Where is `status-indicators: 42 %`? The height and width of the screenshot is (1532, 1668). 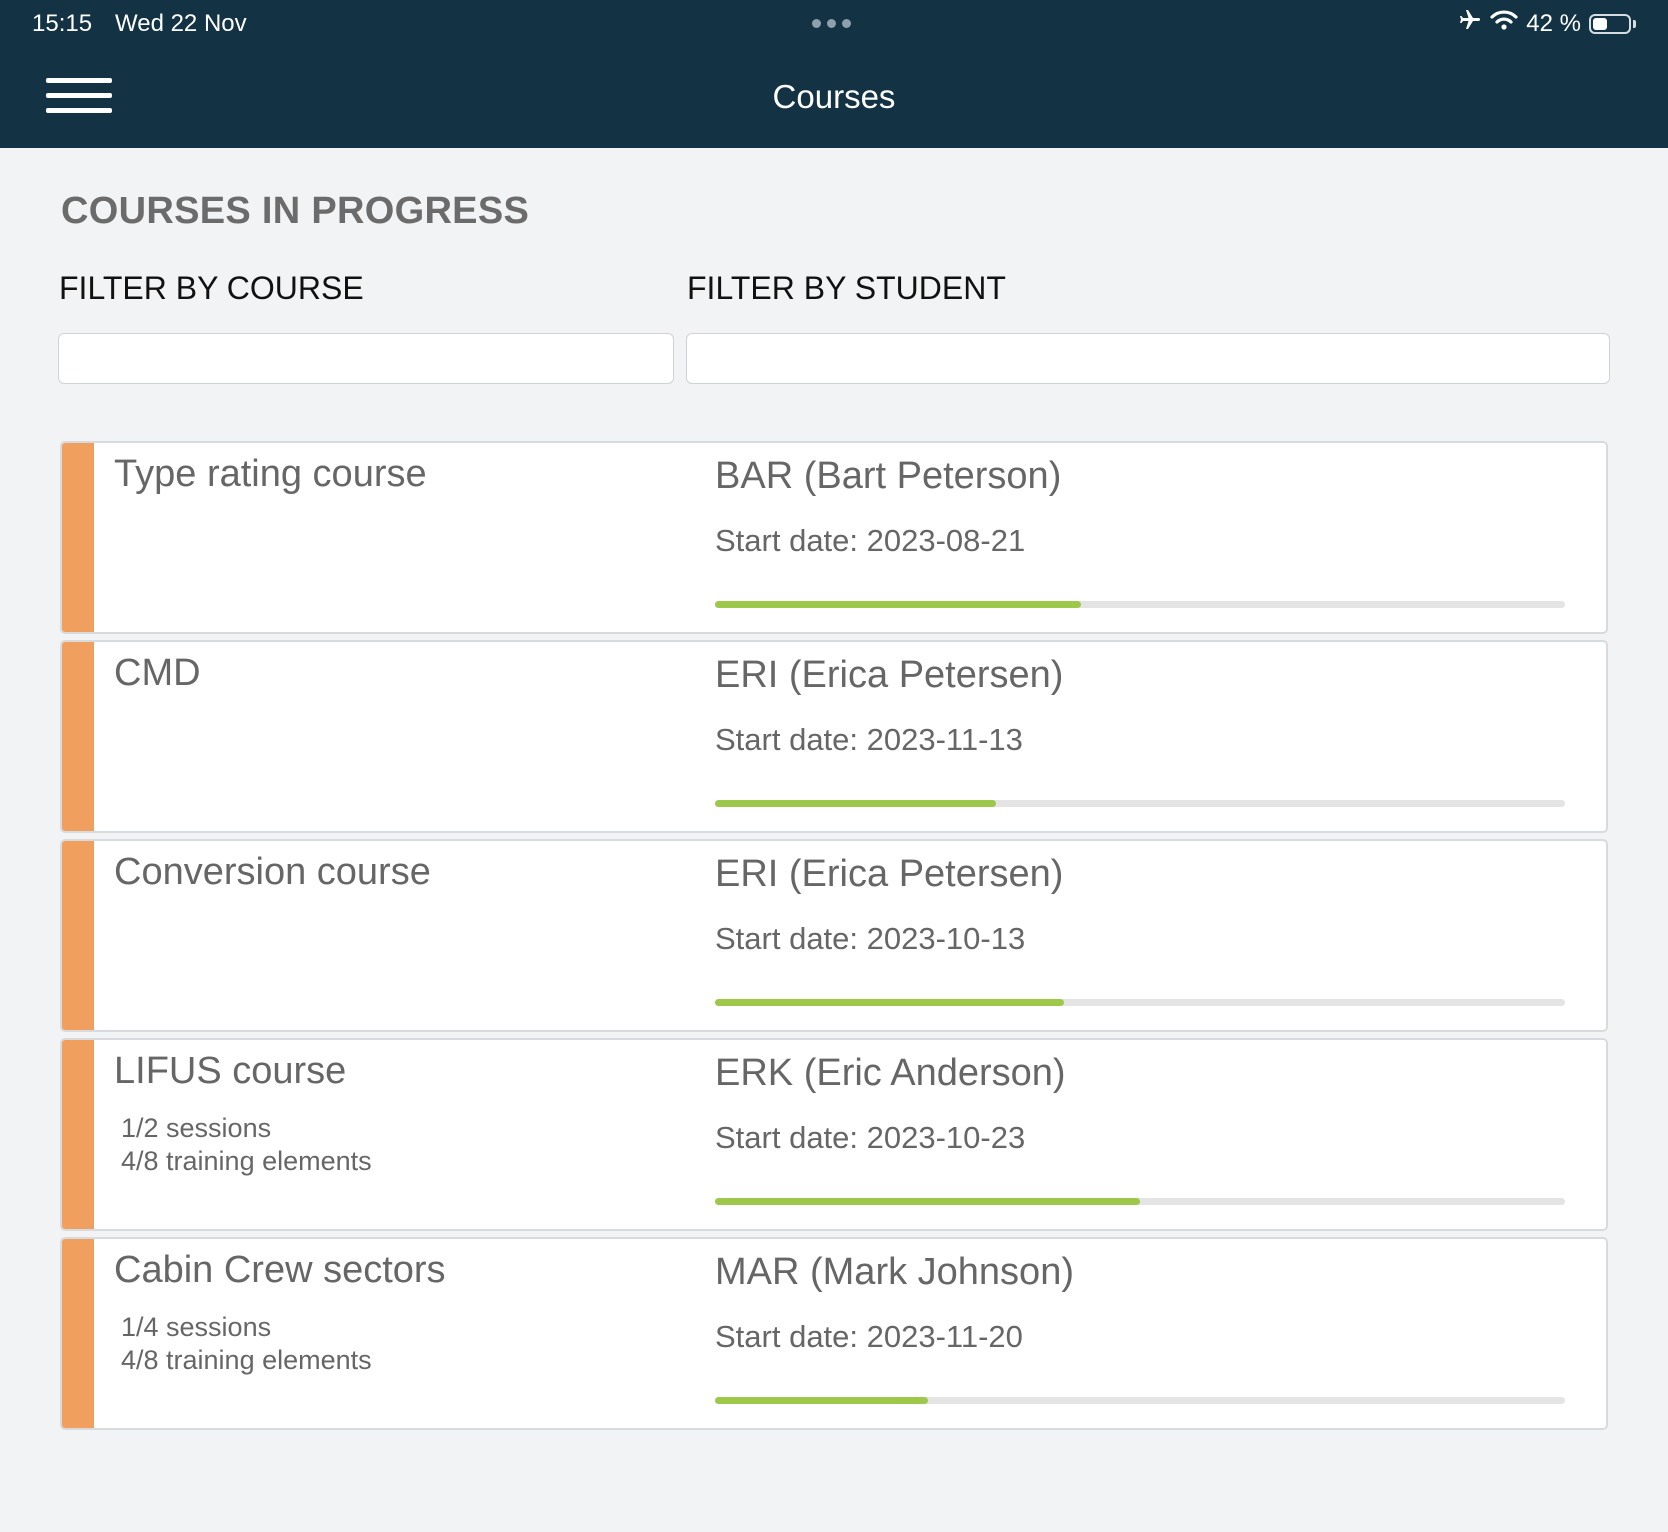 status-indicators: 42 % is located at coordinates (1547, 23).